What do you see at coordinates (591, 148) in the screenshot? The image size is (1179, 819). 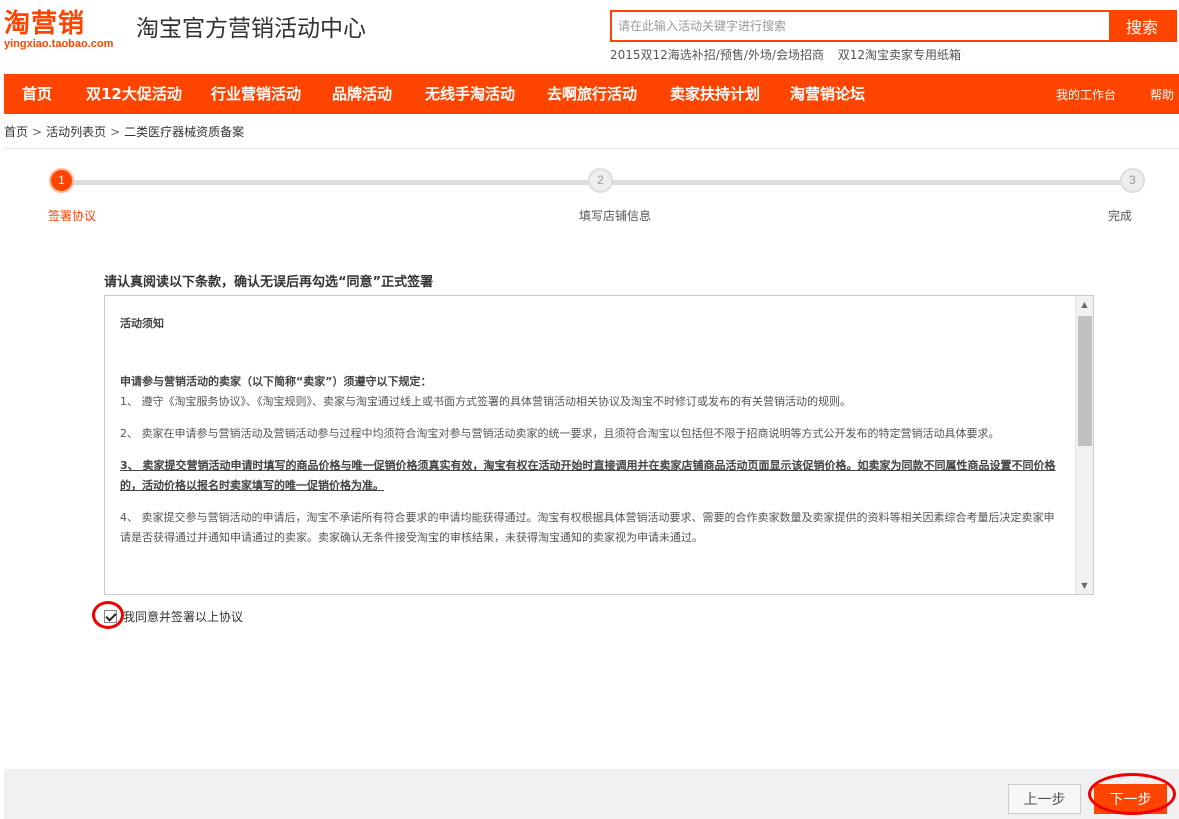 I see `divider` at bounding box center [591, 148].